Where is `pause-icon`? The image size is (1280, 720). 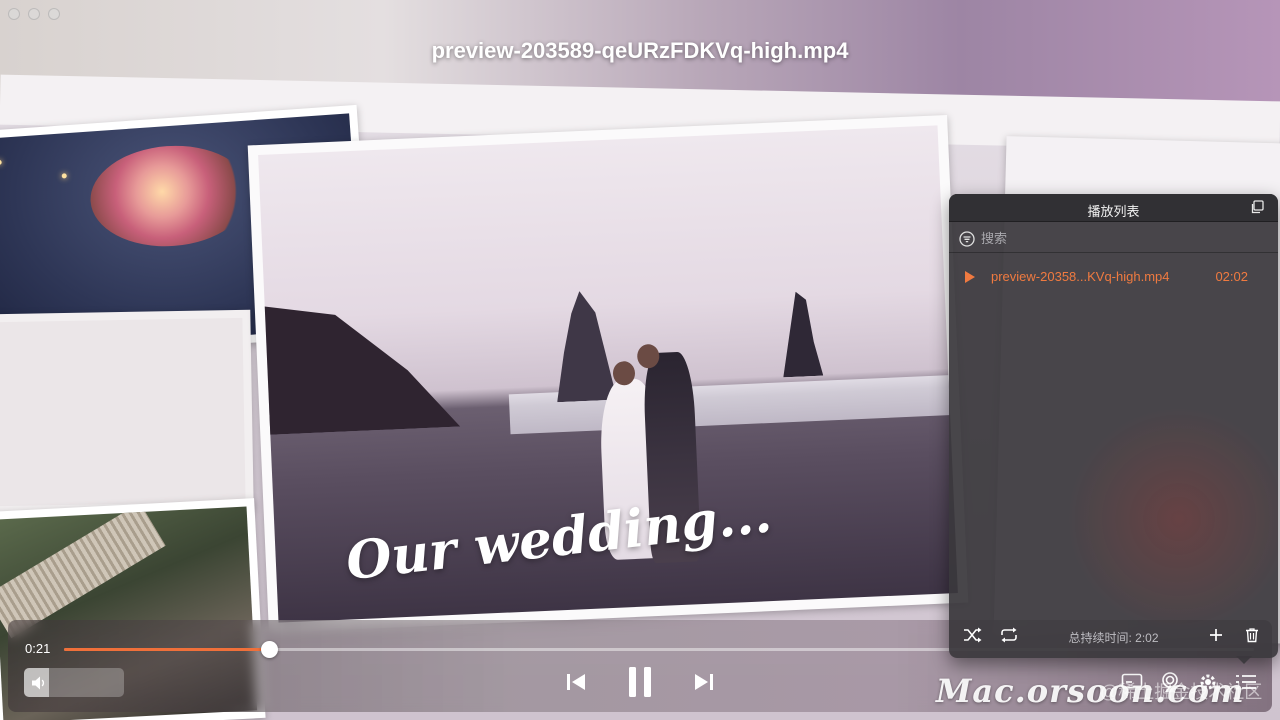 pause-icon is located at coordinates (640, 682).